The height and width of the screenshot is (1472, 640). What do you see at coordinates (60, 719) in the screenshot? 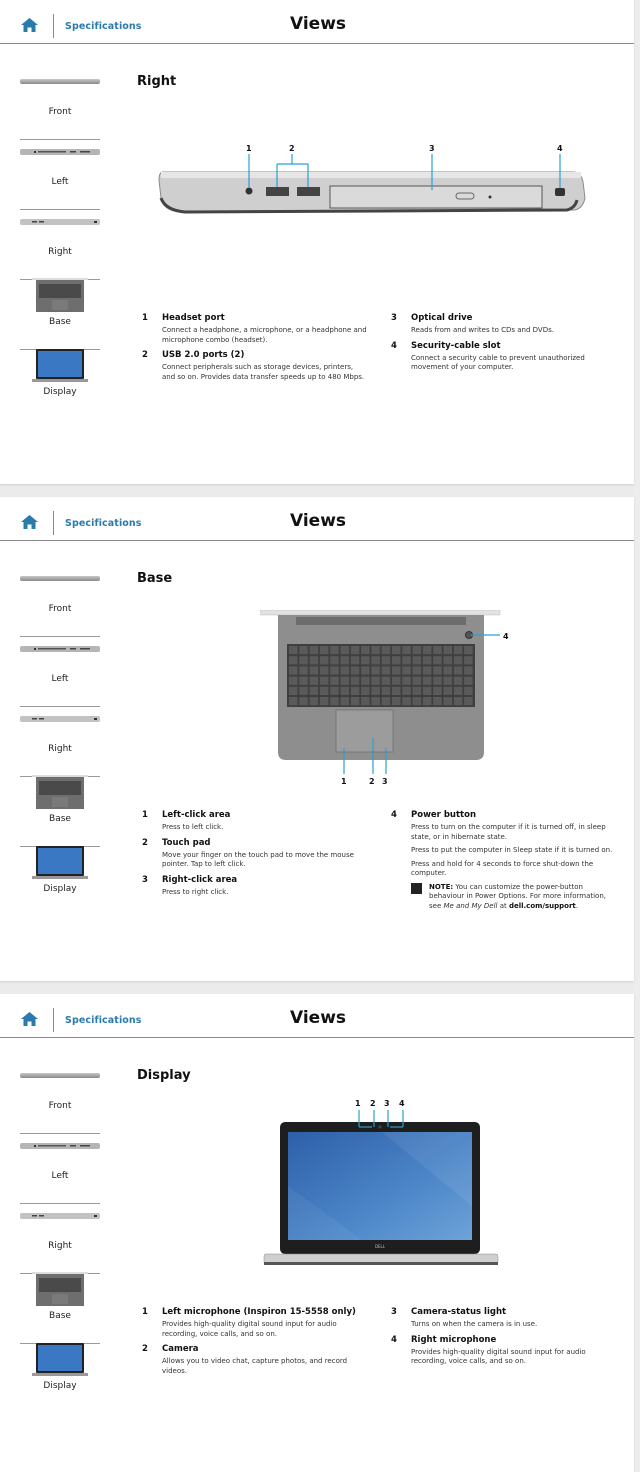
I see `right-view-thumbnail` at bounding box center [60, 719].